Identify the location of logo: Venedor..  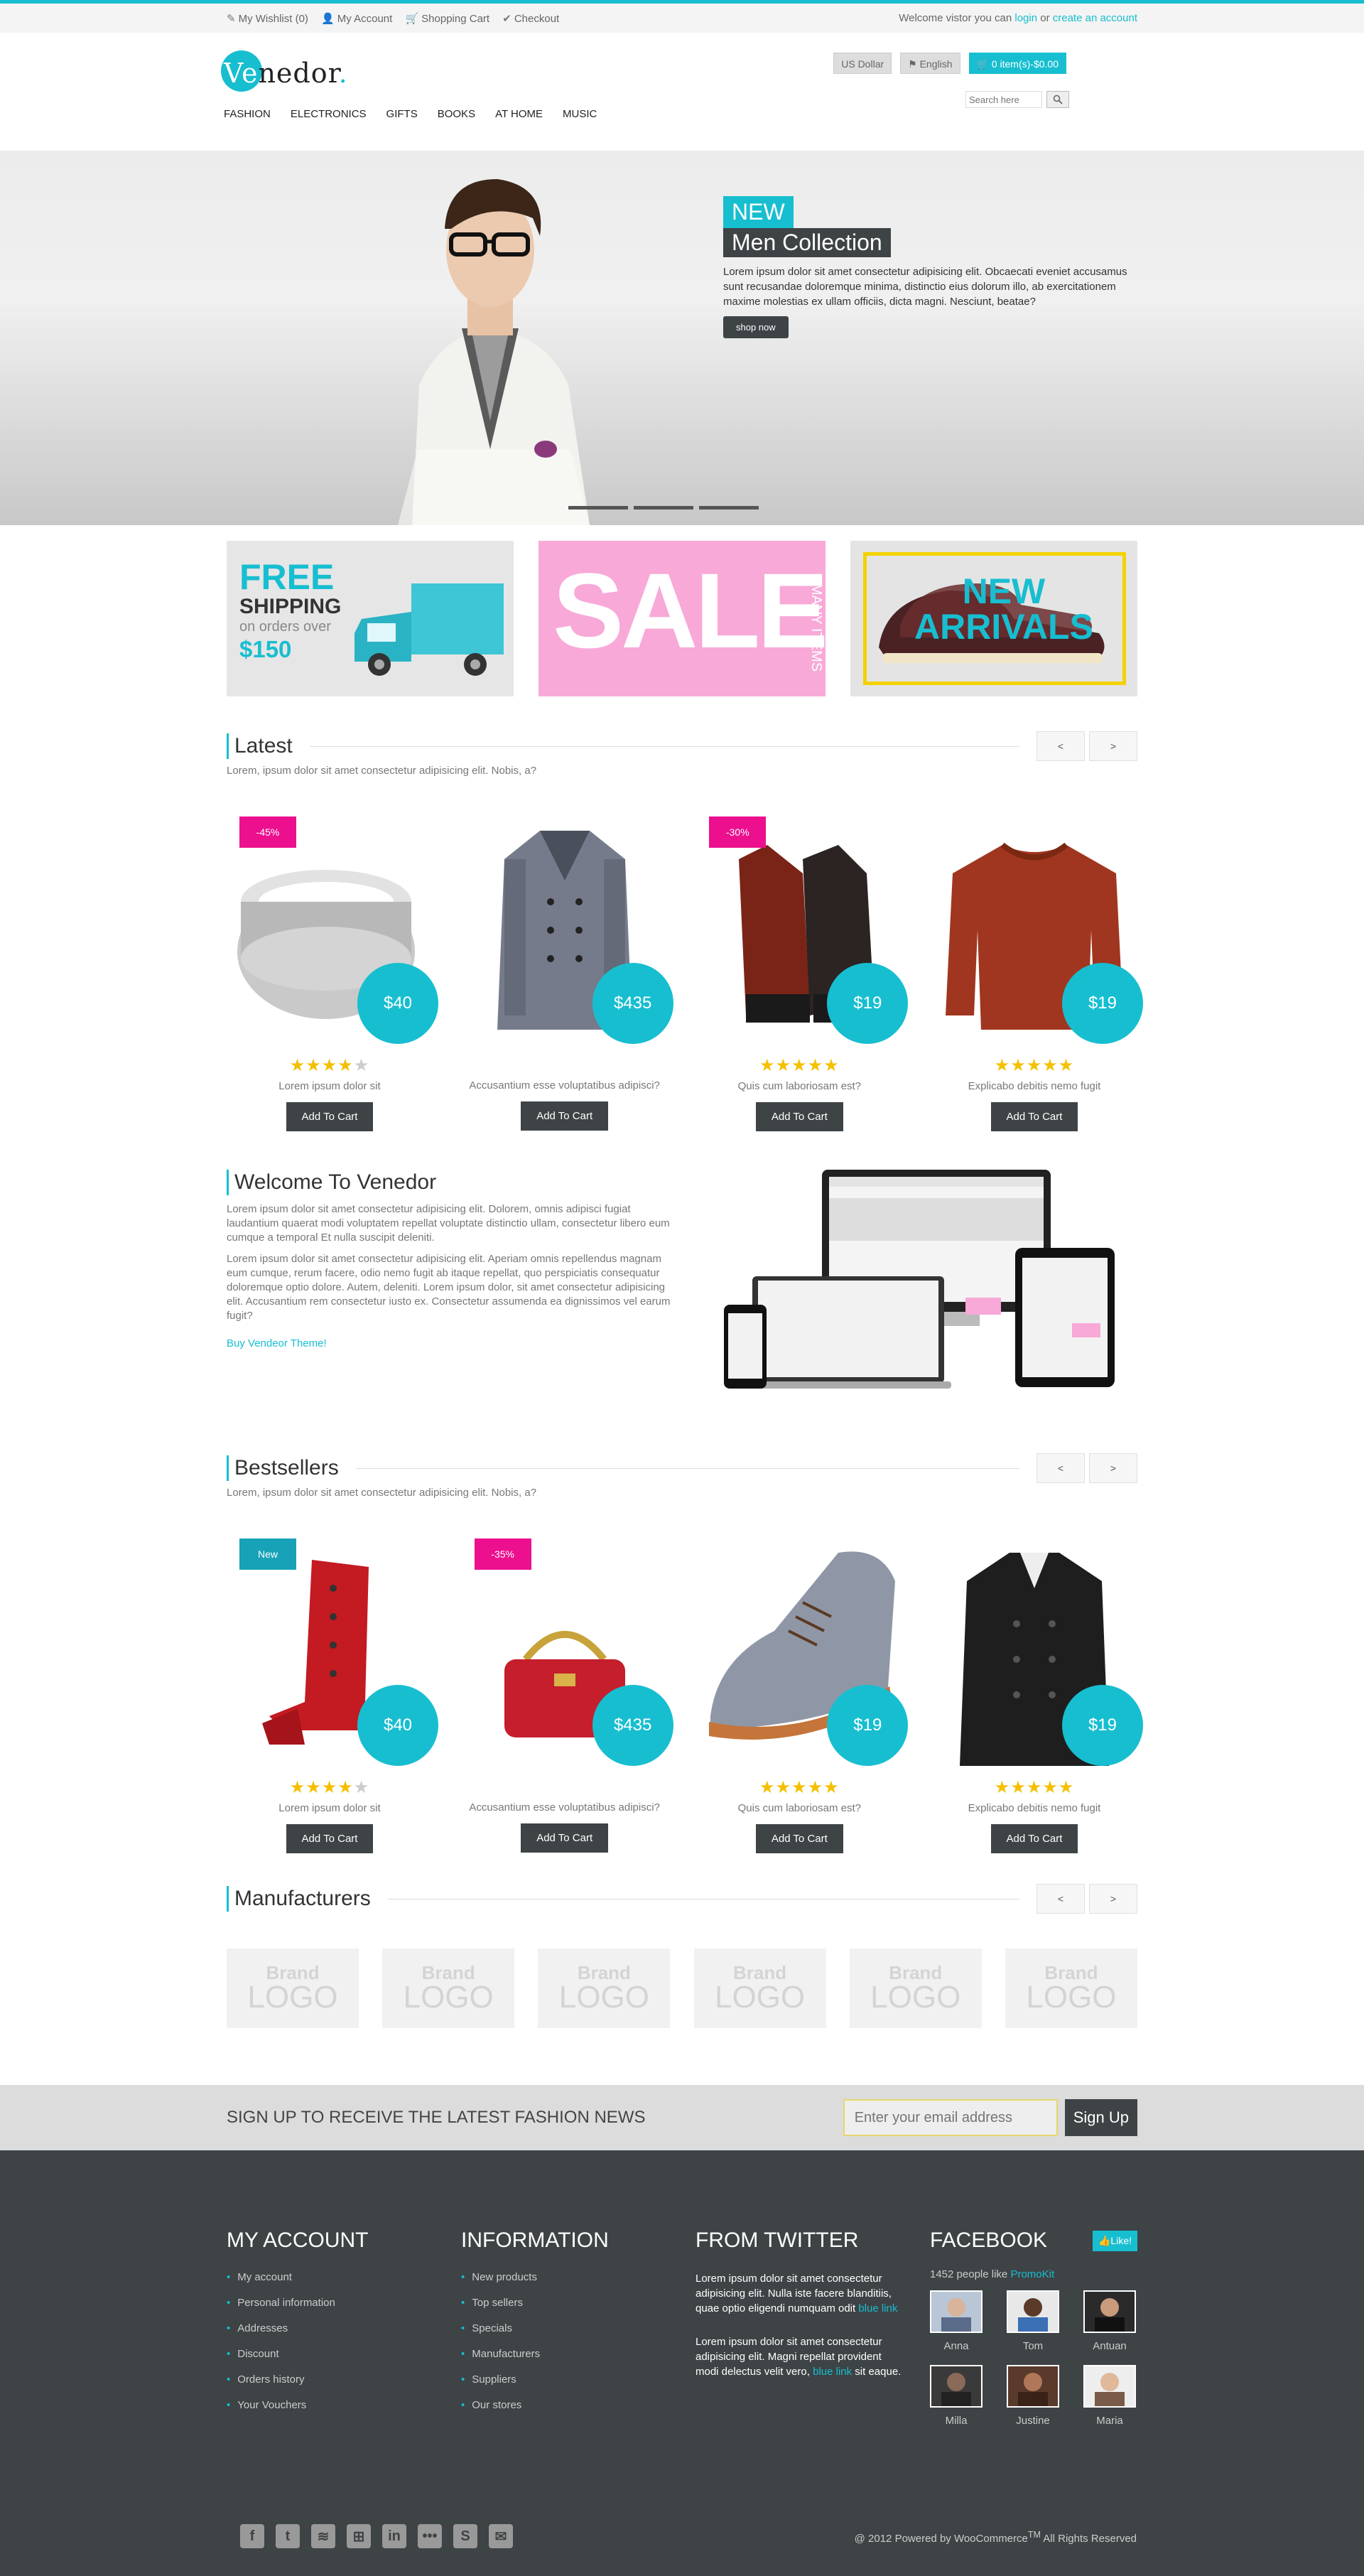
(284, 71).